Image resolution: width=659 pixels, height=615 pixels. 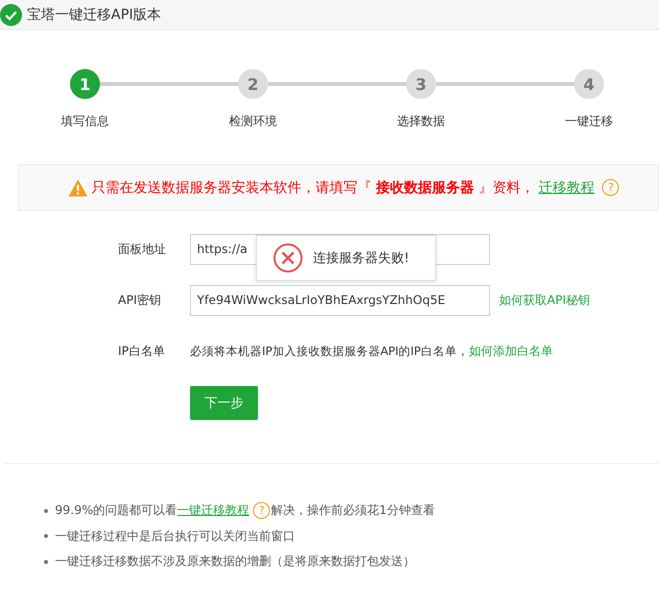 I want to click on tip-text: 一键迁移迁移数据不涉及原来数据的增删（是将原来数据打包发送）, so click(x=235, y=561).